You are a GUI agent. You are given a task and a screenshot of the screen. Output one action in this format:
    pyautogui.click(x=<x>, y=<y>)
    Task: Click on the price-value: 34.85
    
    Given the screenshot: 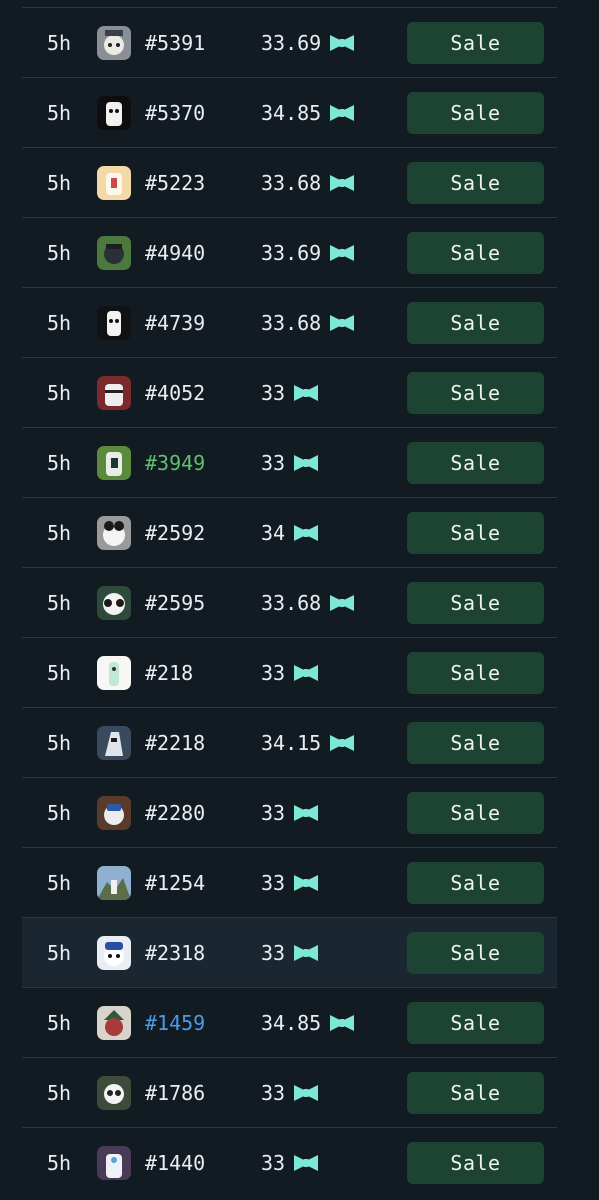 What is the action you would take?
    pyautogui.click(x=291, y=112)
    